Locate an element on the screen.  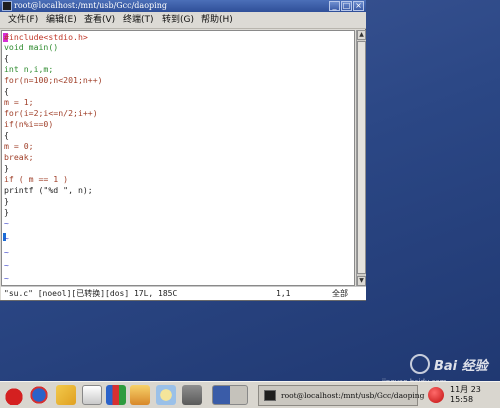
menu-edit: 编辑(E) is located at coordinates (61, 20).